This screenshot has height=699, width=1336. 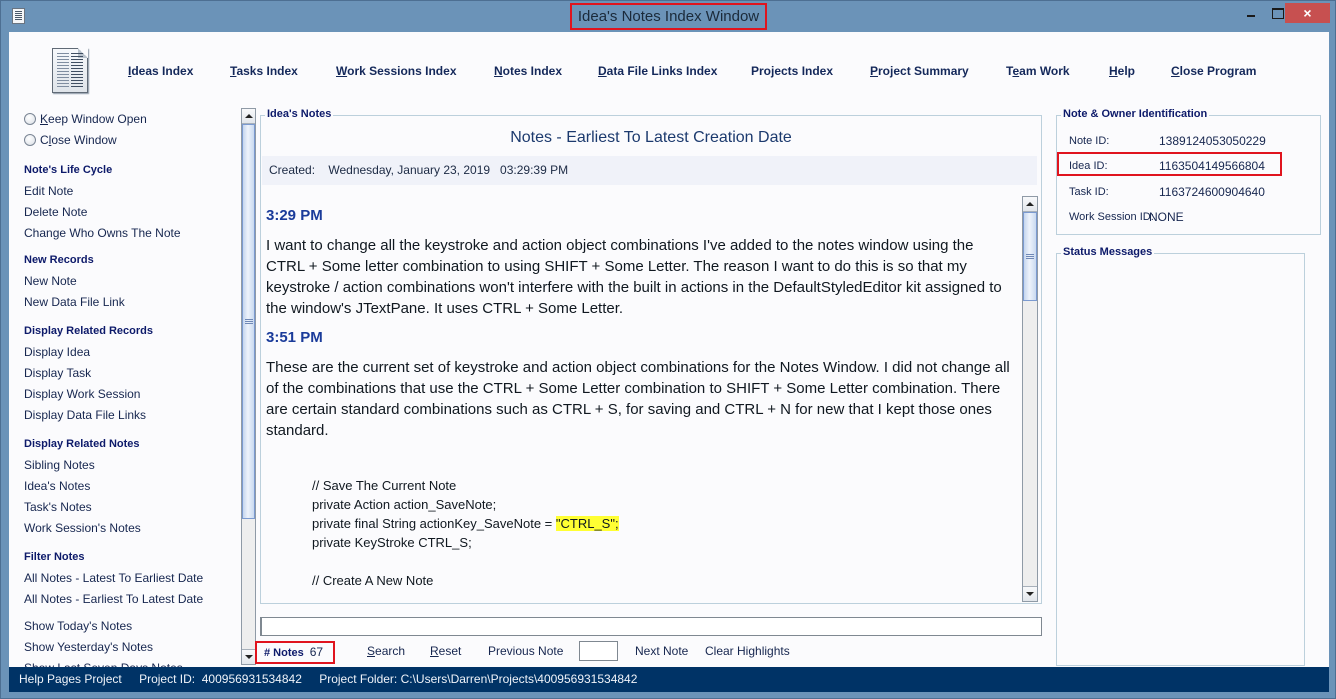 What do you see at coordinates (919, 71) in the screenshot?
I see `menu-project-summary: Project Summary` at bounding box center [919, 71].